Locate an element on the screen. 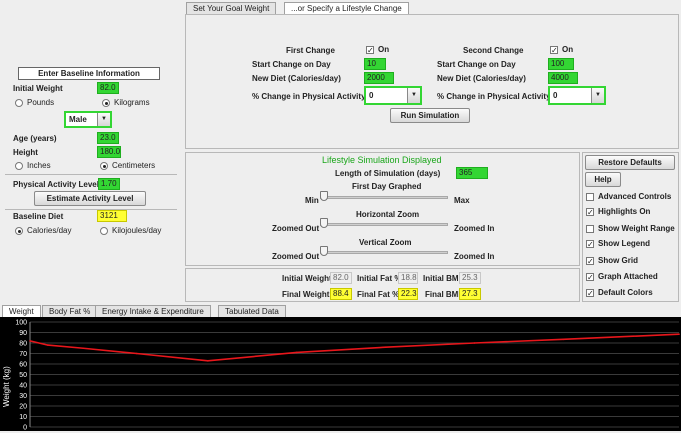  initial-fat-label: Initial Fat % is located at coordinates (379, 278).